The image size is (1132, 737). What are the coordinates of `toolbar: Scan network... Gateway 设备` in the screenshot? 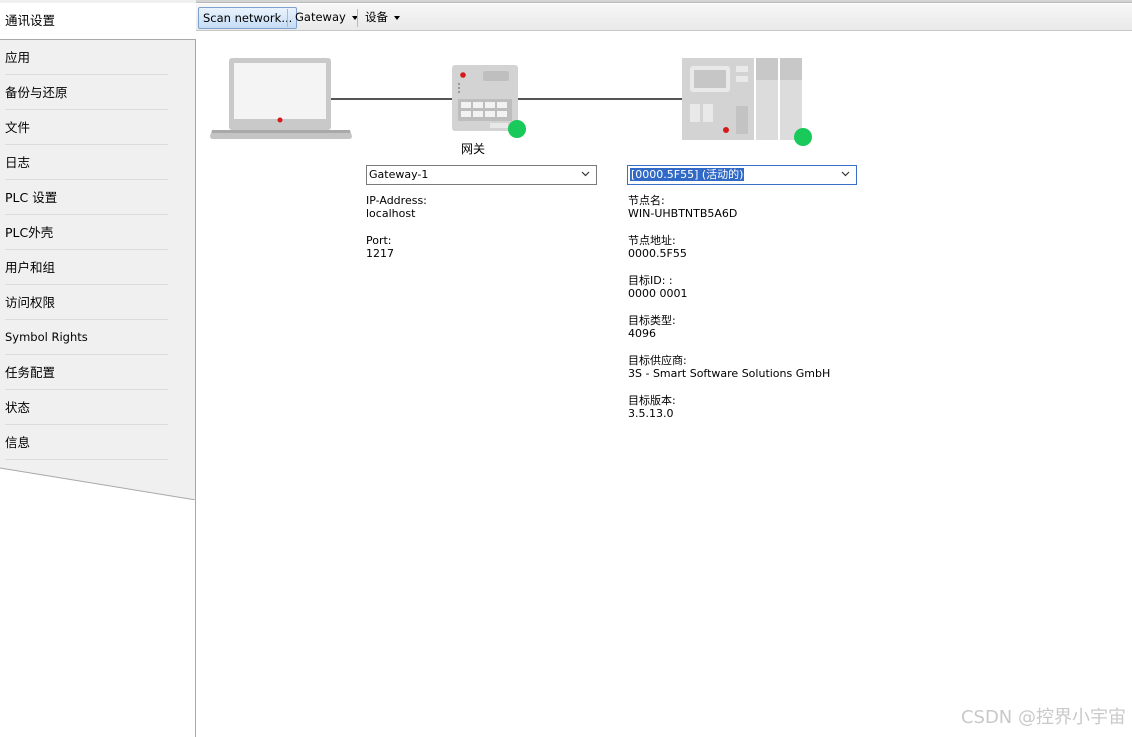 It's located at (664, 17).